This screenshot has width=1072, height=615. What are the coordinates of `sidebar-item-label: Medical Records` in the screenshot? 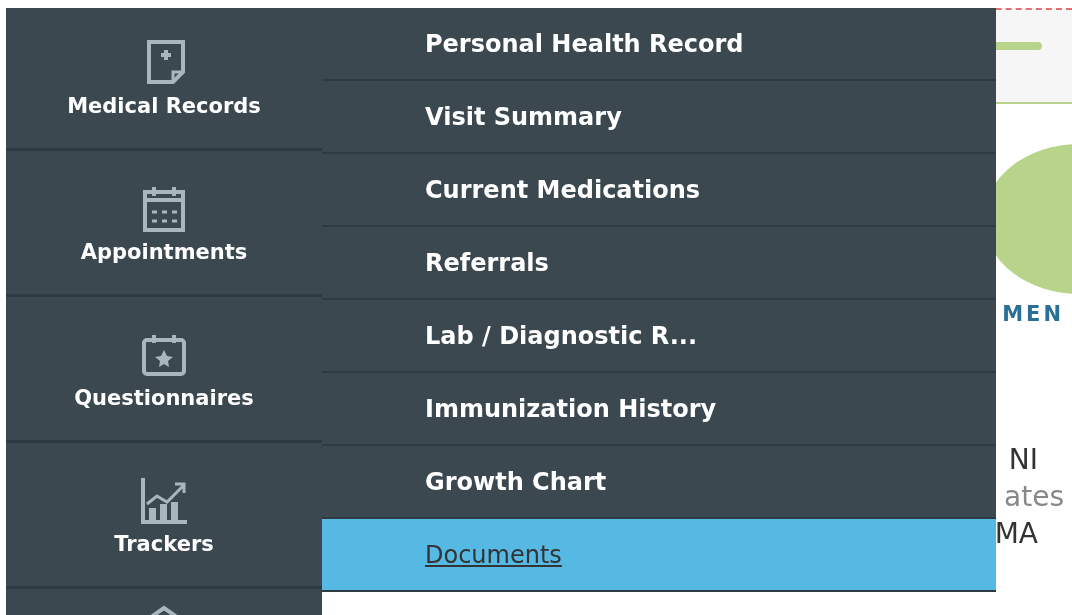 It's located at (164, 106).